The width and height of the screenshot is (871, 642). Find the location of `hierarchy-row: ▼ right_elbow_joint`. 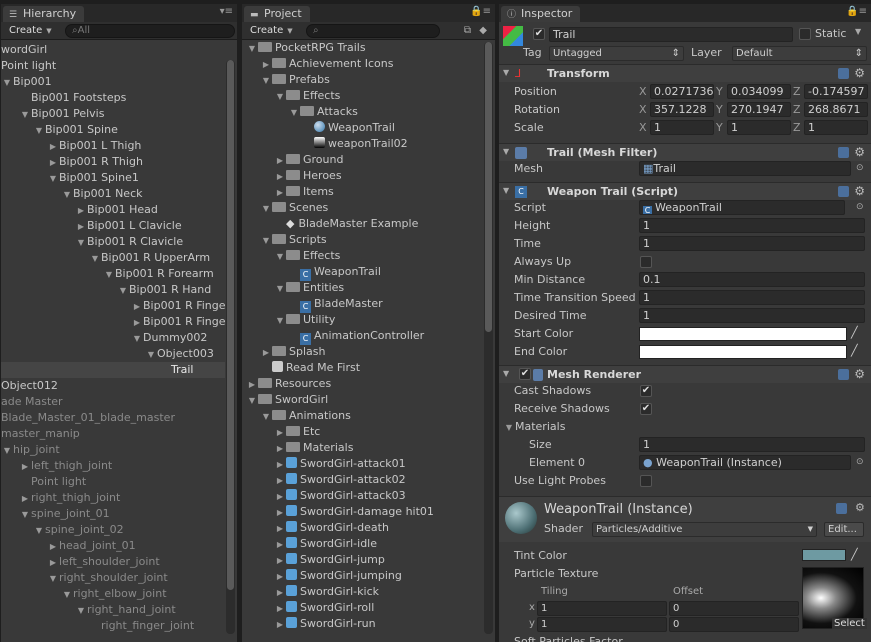

hierarchy-row: ▼ right_elbow_joint is located at coordinates (113, 594).